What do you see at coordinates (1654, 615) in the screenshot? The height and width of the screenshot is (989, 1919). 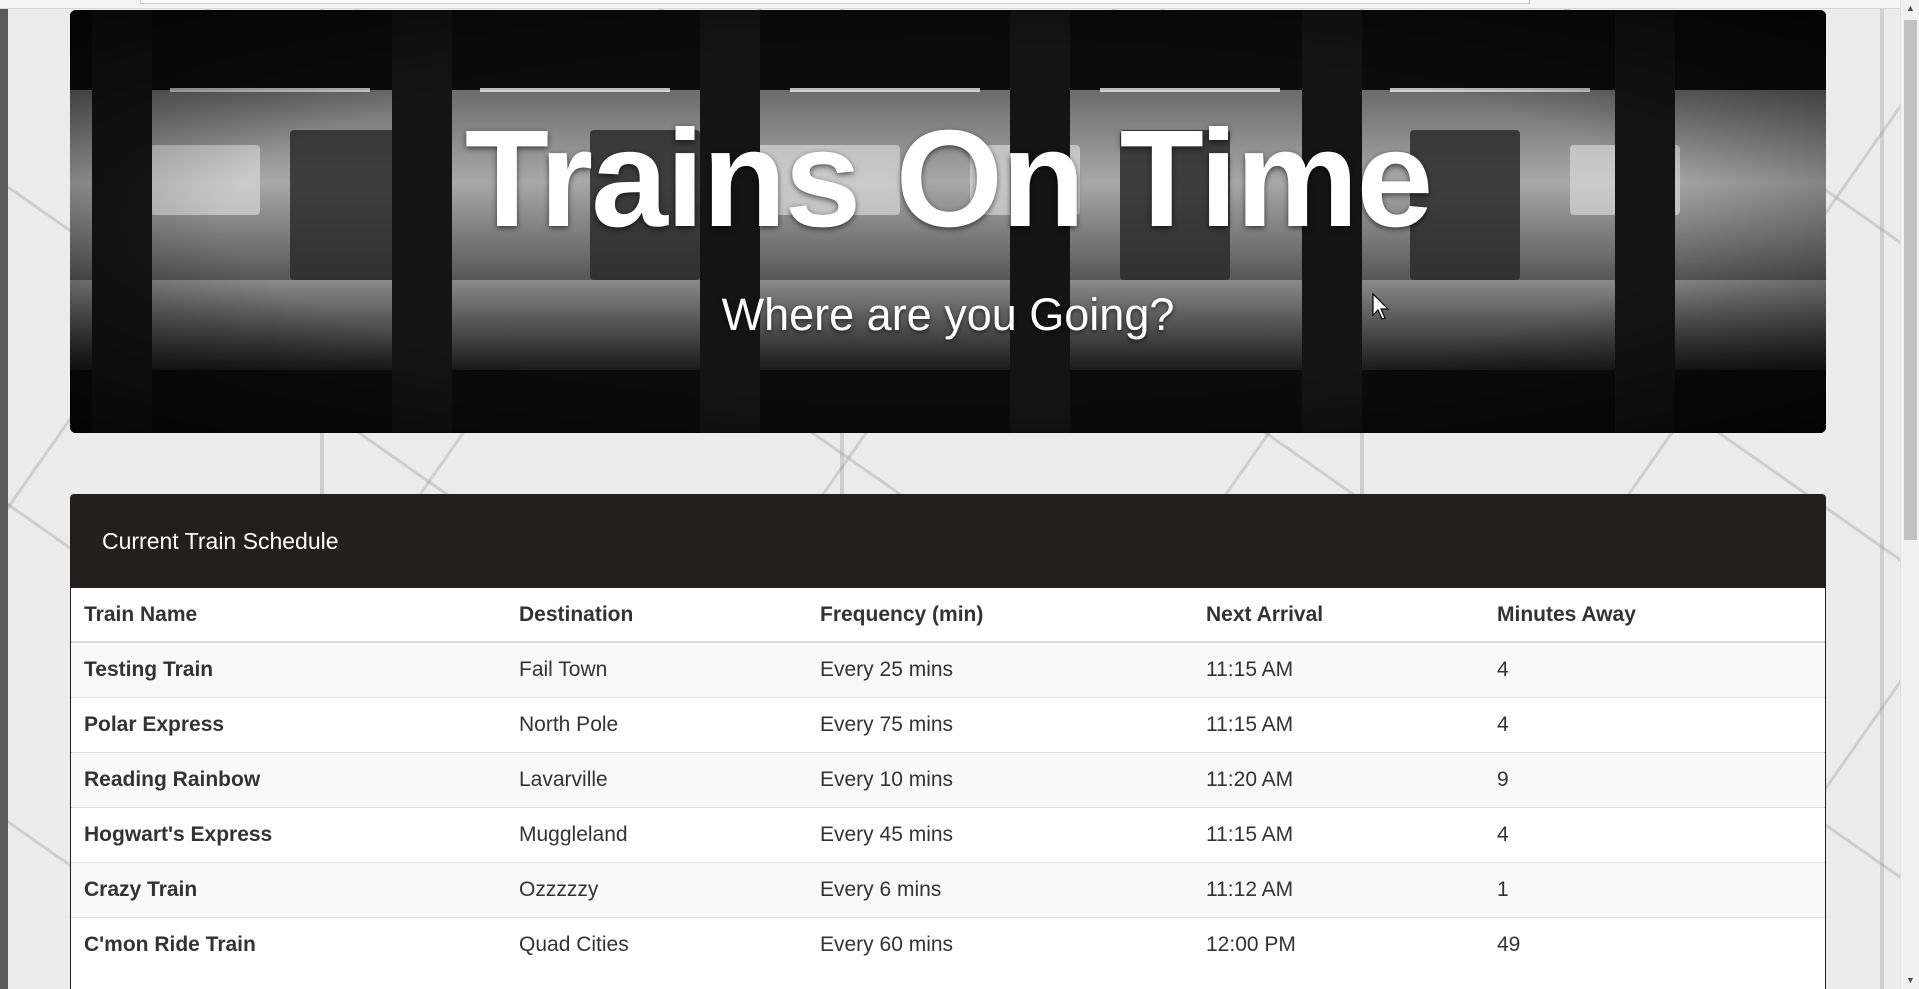 I see `column-header-minutes-away: Minutes Away` at bounding box center [1654, 615].